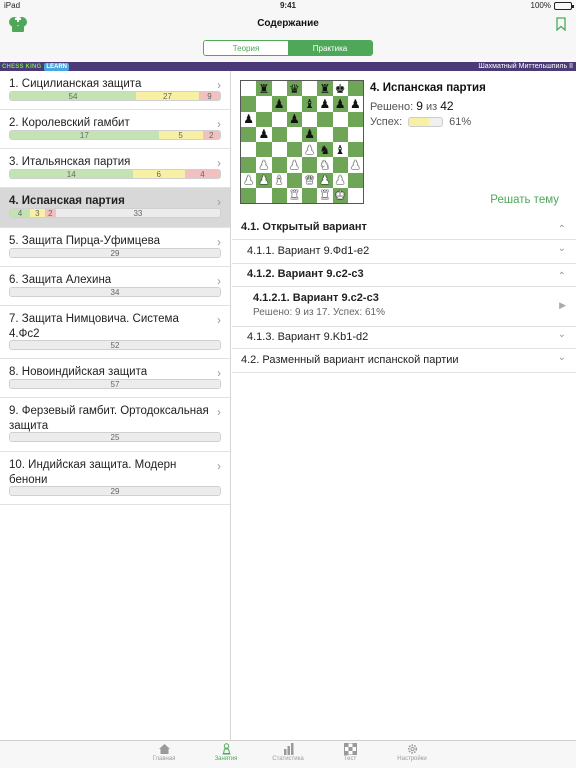  I want to click on white-q-piece-icon: ♛, so click(309, 180).